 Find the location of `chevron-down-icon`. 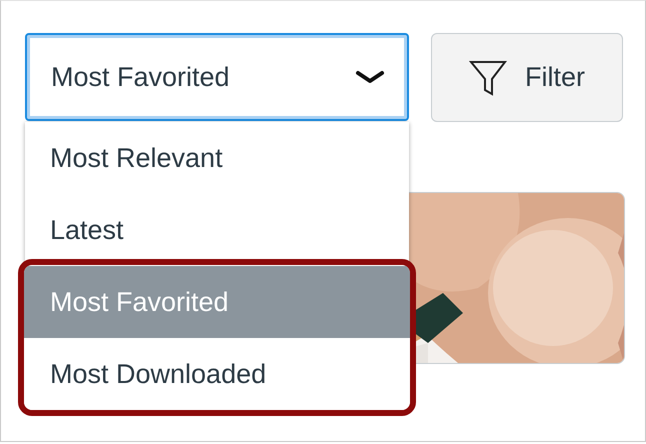

chevron-down-icon is located at coordinates (370, 77).